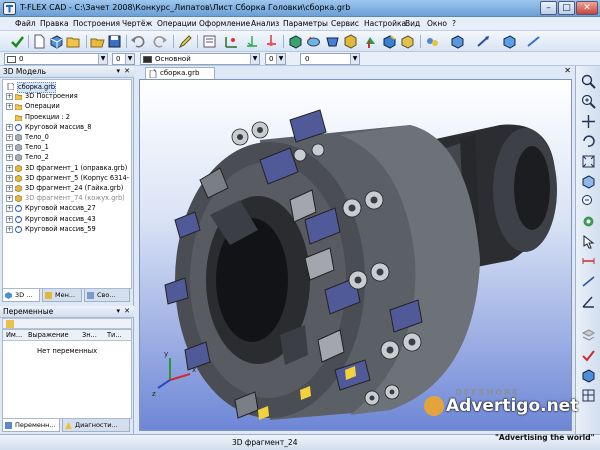 The width and height of the screenshot is (600, 450). I want to click on tree-item: + Круговой массив_59, so click(67, 229).